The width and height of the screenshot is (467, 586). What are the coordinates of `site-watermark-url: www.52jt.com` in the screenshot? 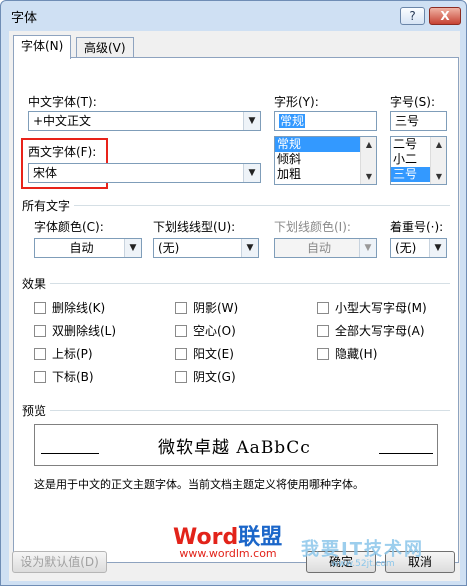 It's located at (363, 564).